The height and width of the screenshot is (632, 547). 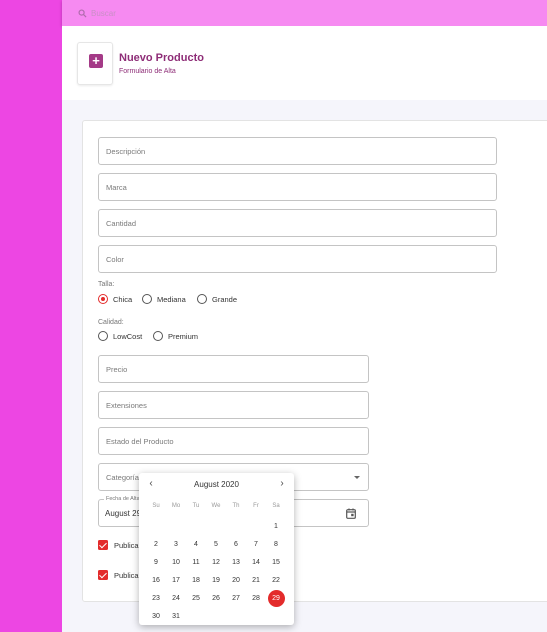 I want to click on calendar-day-number: 9, so click(x=156, y=562).